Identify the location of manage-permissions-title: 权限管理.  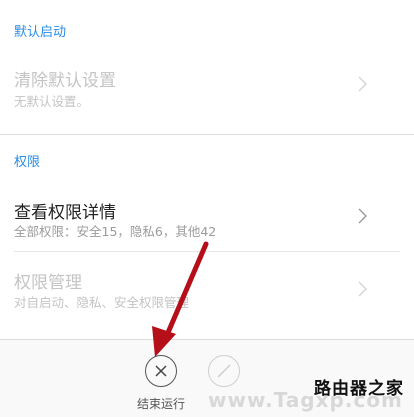
(48, 283).